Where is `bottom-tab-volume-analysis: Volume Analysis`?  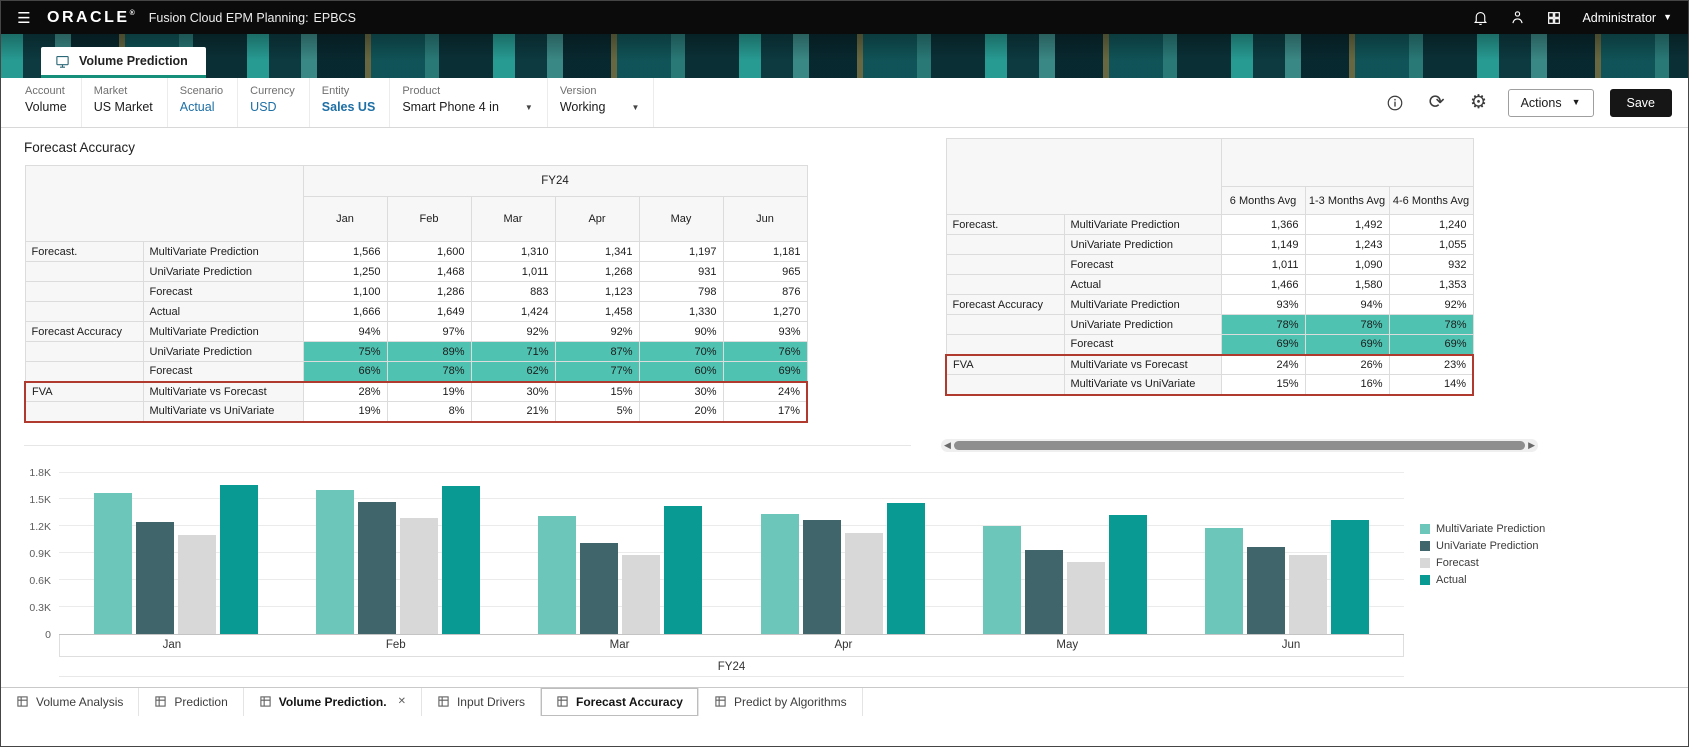 bottom-tab-volume-analysis: Volume Analysis is located at coordinates (70, 701).